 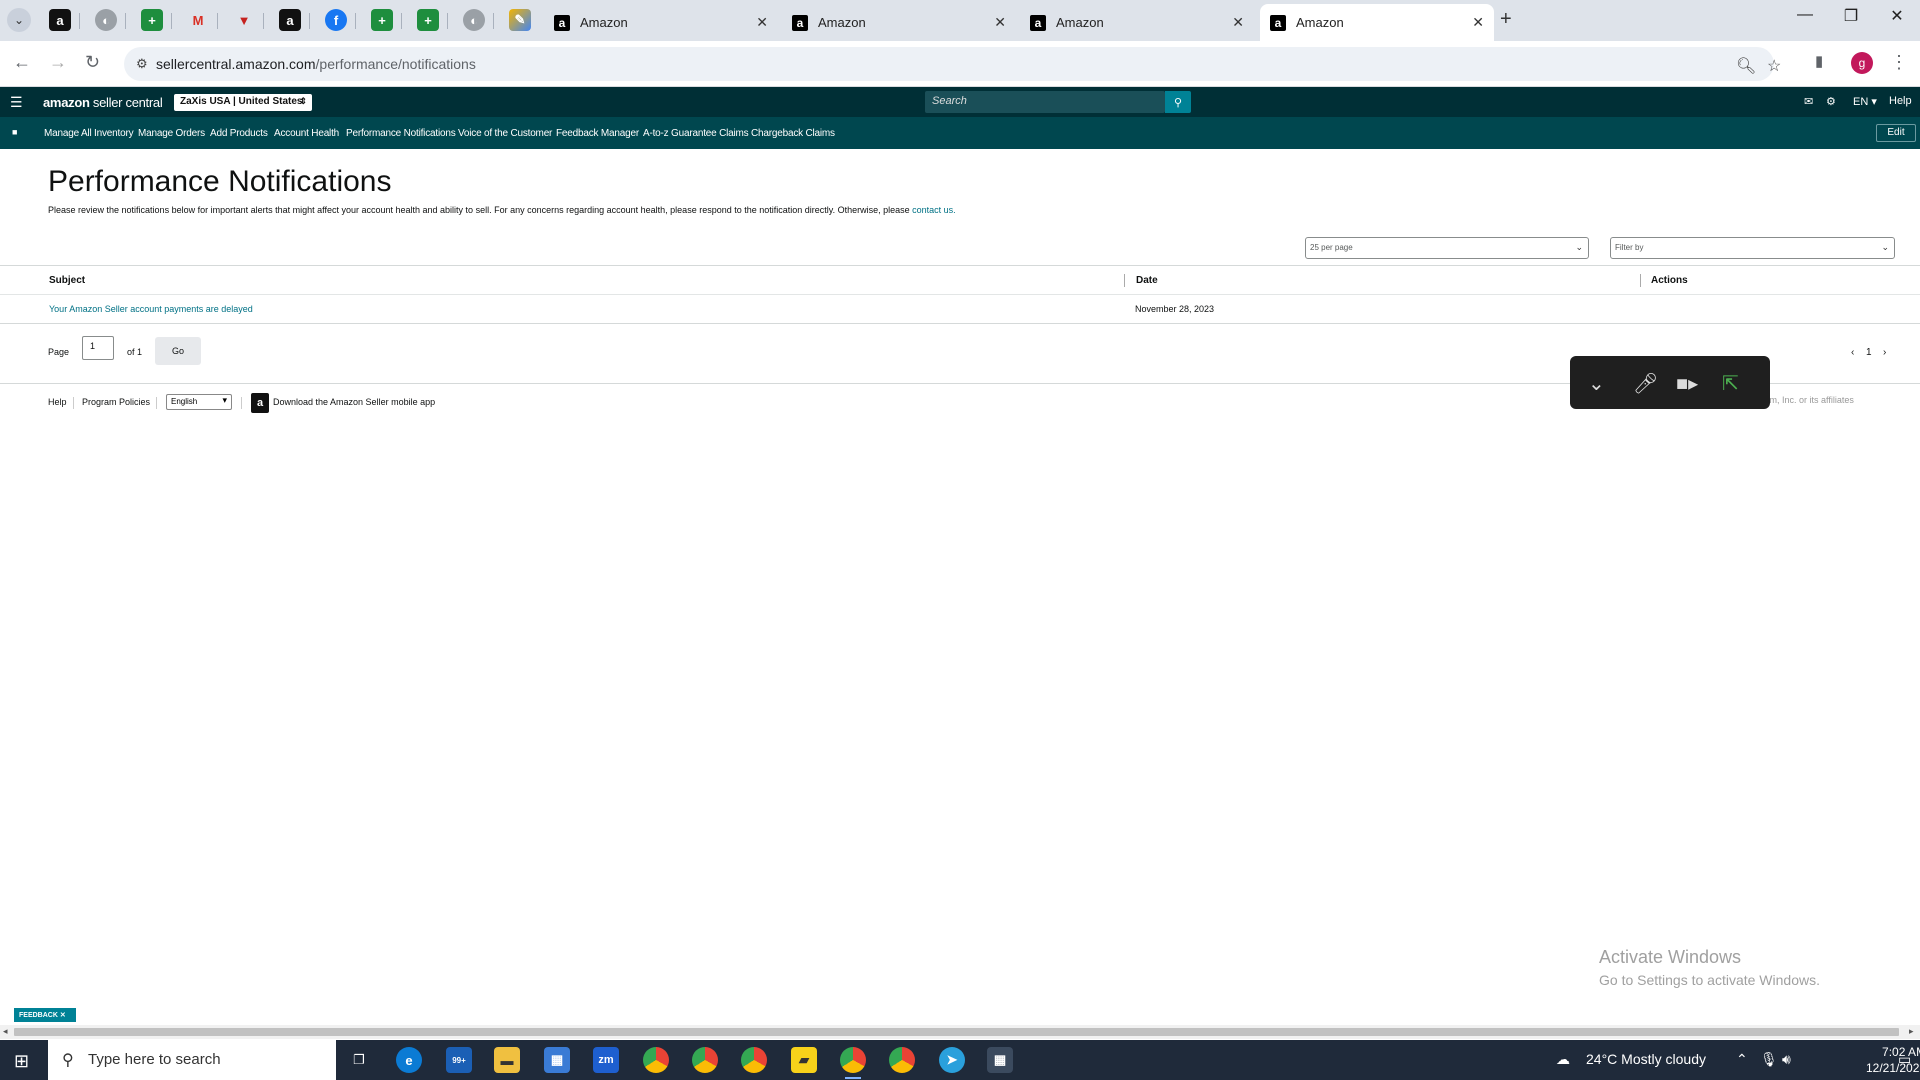 What do you see at coordinates (92, 62) in the screenshot?
I see `reload-icon: ↻` at bounding box center [92, 62].